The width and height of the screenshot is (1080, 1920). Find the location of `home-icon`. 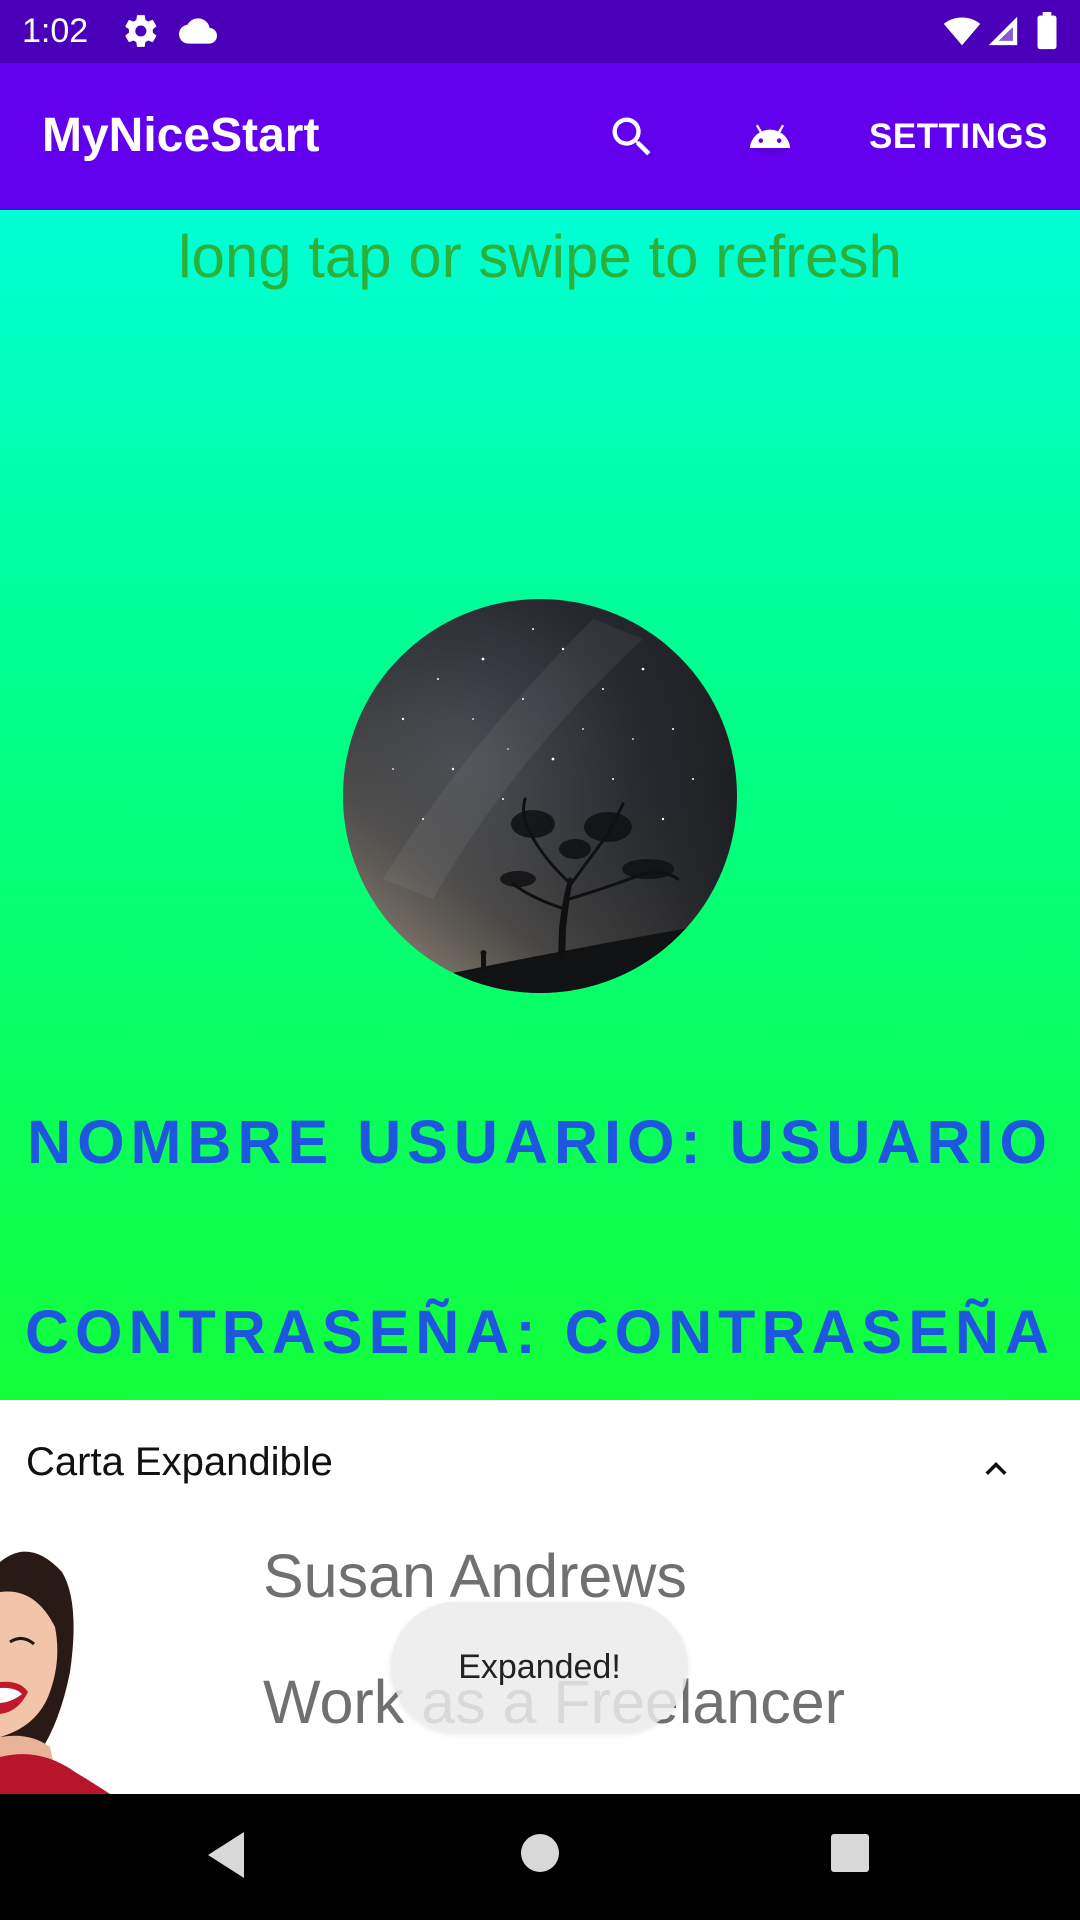

home-icon is located at coordinates (540, 1855).